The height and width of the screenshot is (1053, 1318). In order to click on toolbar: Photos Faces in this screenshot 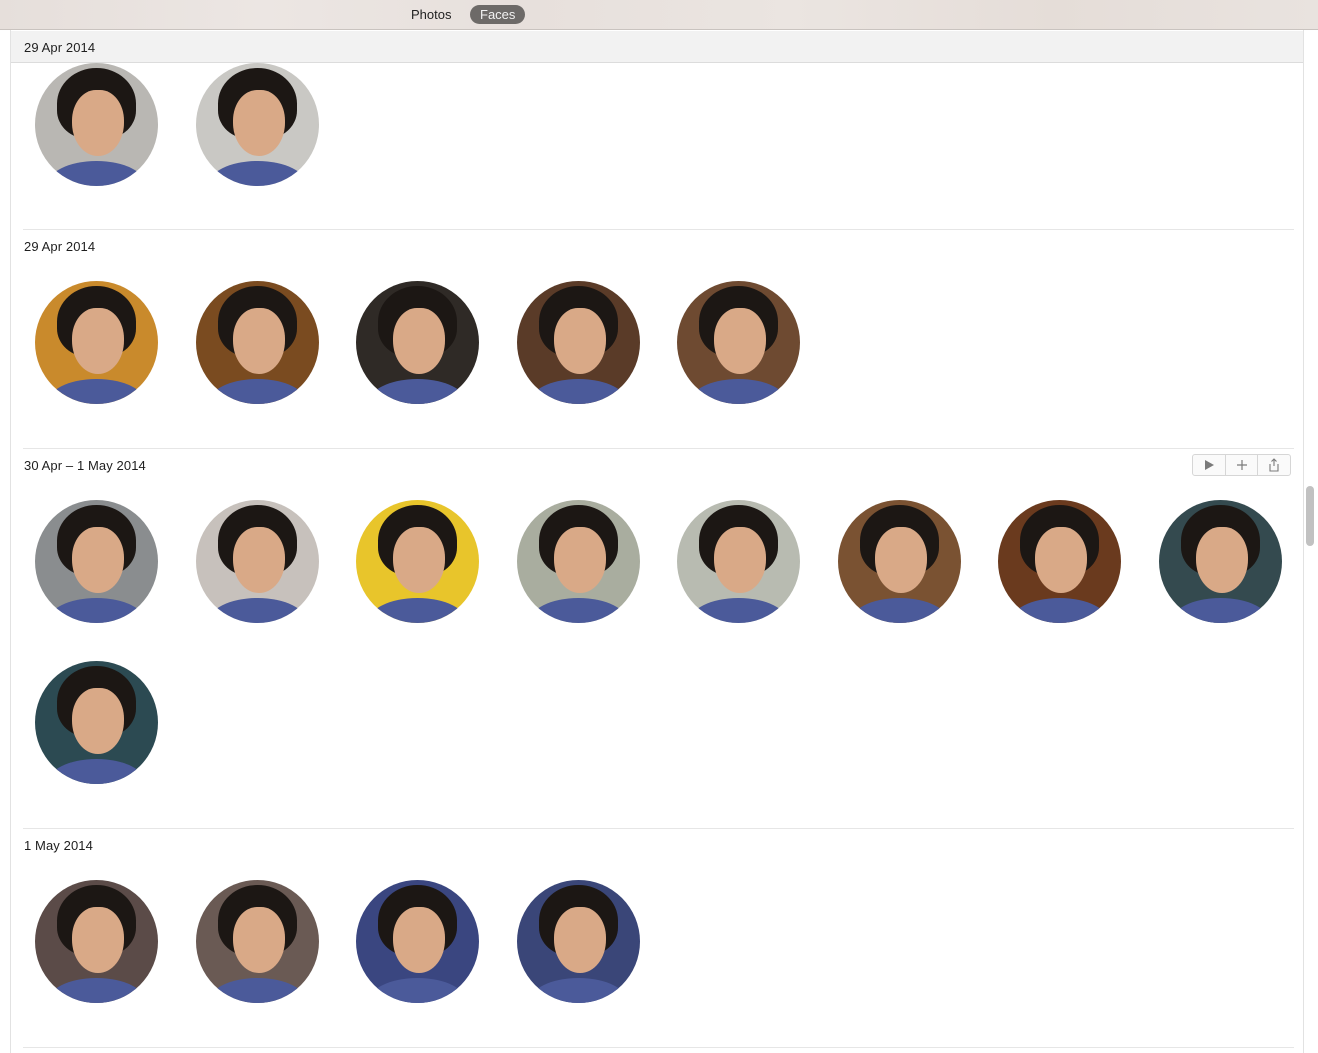, I will do `click(659, 15)`.